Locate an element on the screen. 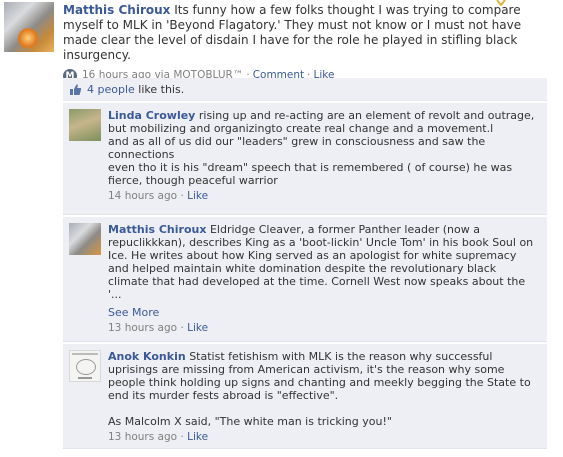  see-more-link: See More is located at coordinates (323, 312).